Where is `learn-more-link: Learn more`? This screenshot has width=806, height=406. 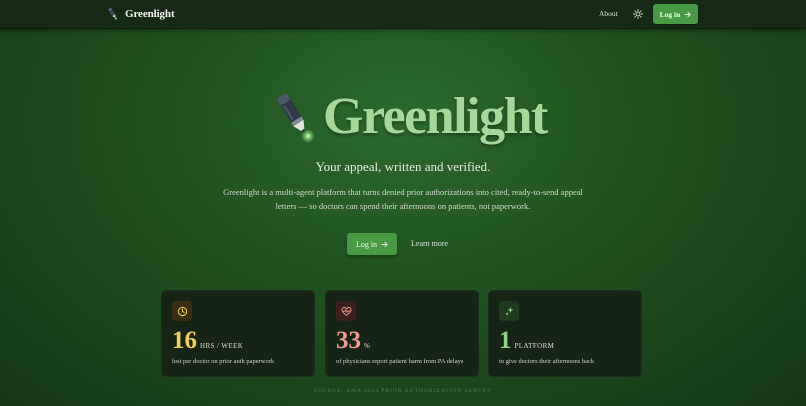
learn-more-link: Learn more is located at coordinates (429, 243).